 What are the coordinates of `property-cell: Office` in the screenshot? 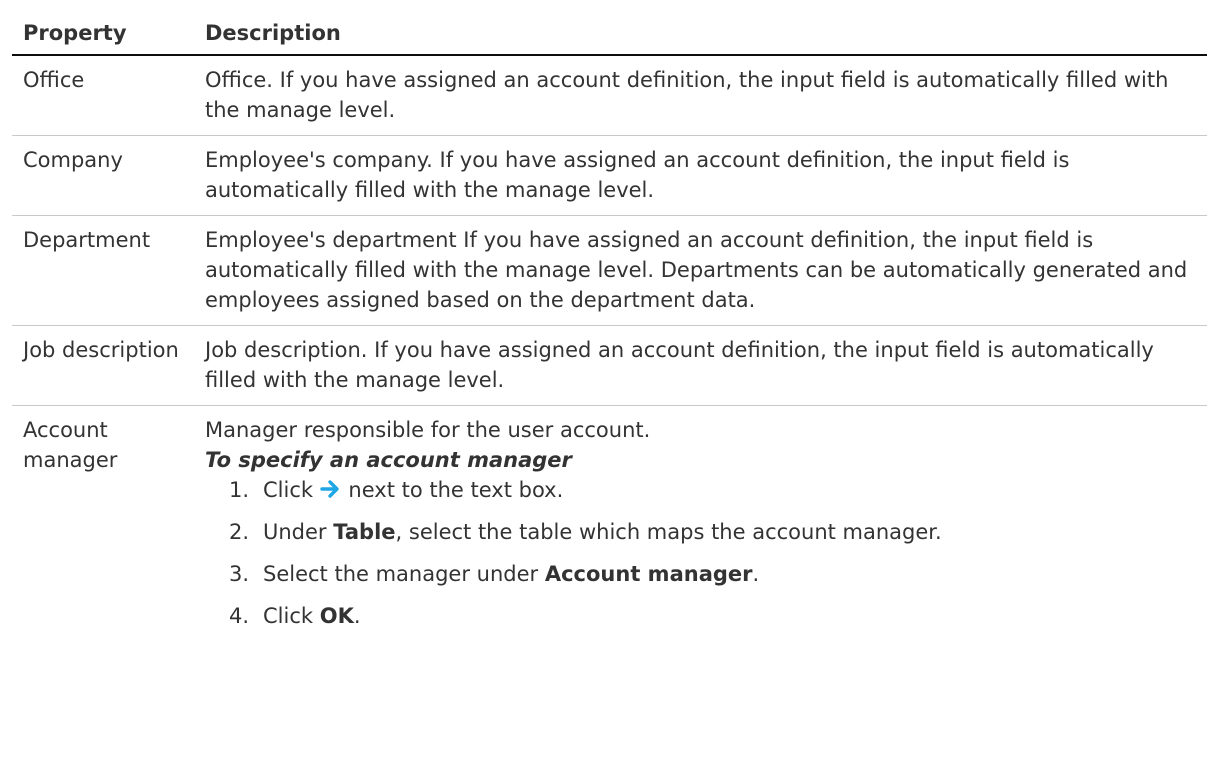 It's located at (108, 95).